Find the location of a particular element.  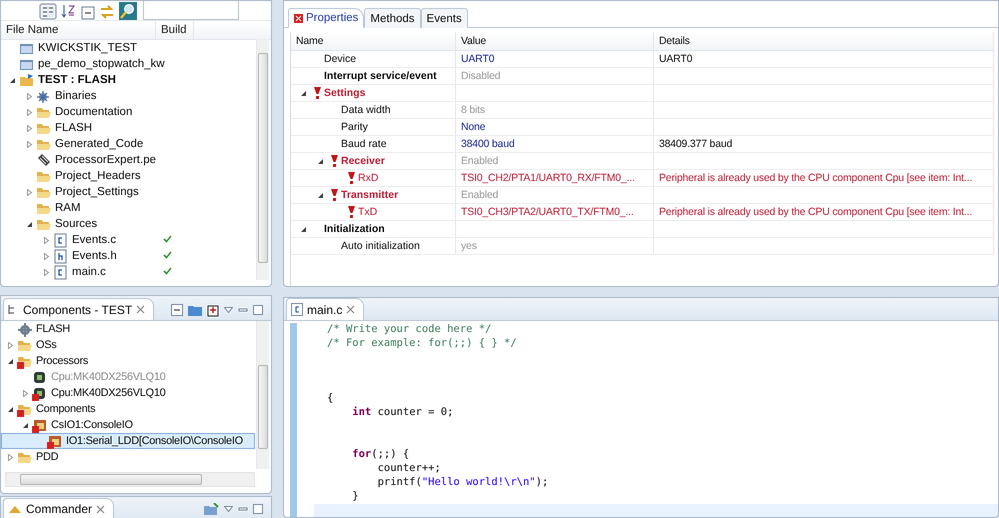

tree-item: Binaries is located at coordinates (128, 96).